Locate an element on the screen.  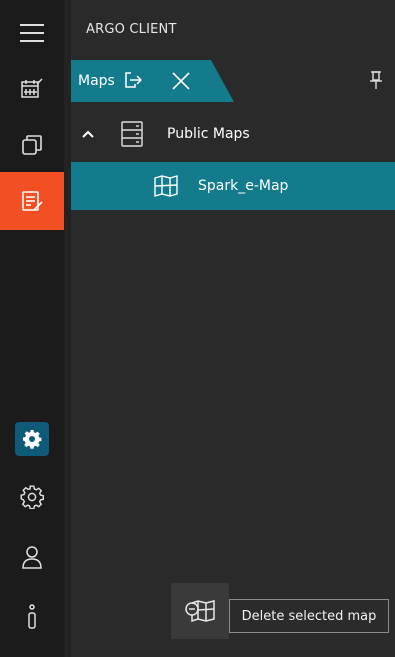
user-button is located at coordinates (32, 557).